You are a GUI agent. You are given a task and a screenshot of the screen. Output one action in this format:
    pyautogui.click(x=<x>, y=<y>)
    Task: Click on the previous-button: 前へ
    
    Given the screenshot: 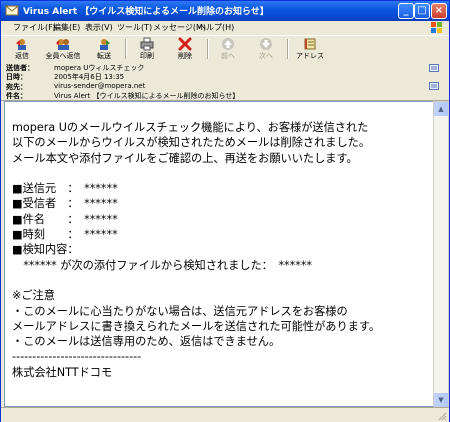 What is the action you would take?
    pyautogui.click(x=228, y=49)
    